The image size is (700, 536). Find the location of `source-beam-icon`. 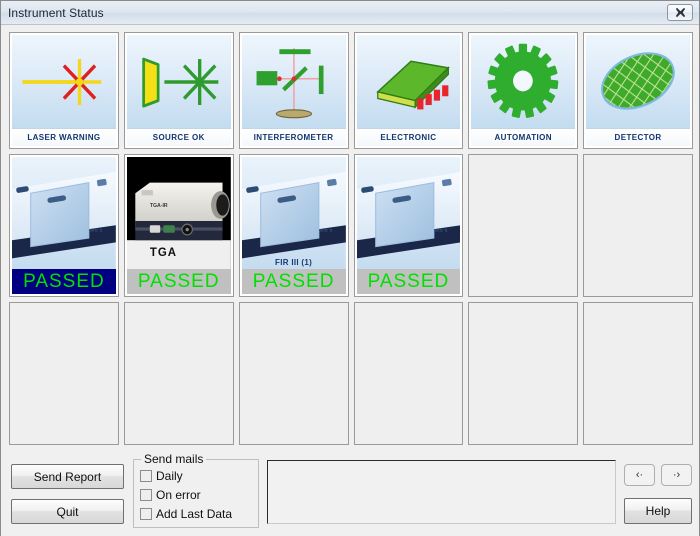

source-beam-icon is located at coordinates (178, 81).